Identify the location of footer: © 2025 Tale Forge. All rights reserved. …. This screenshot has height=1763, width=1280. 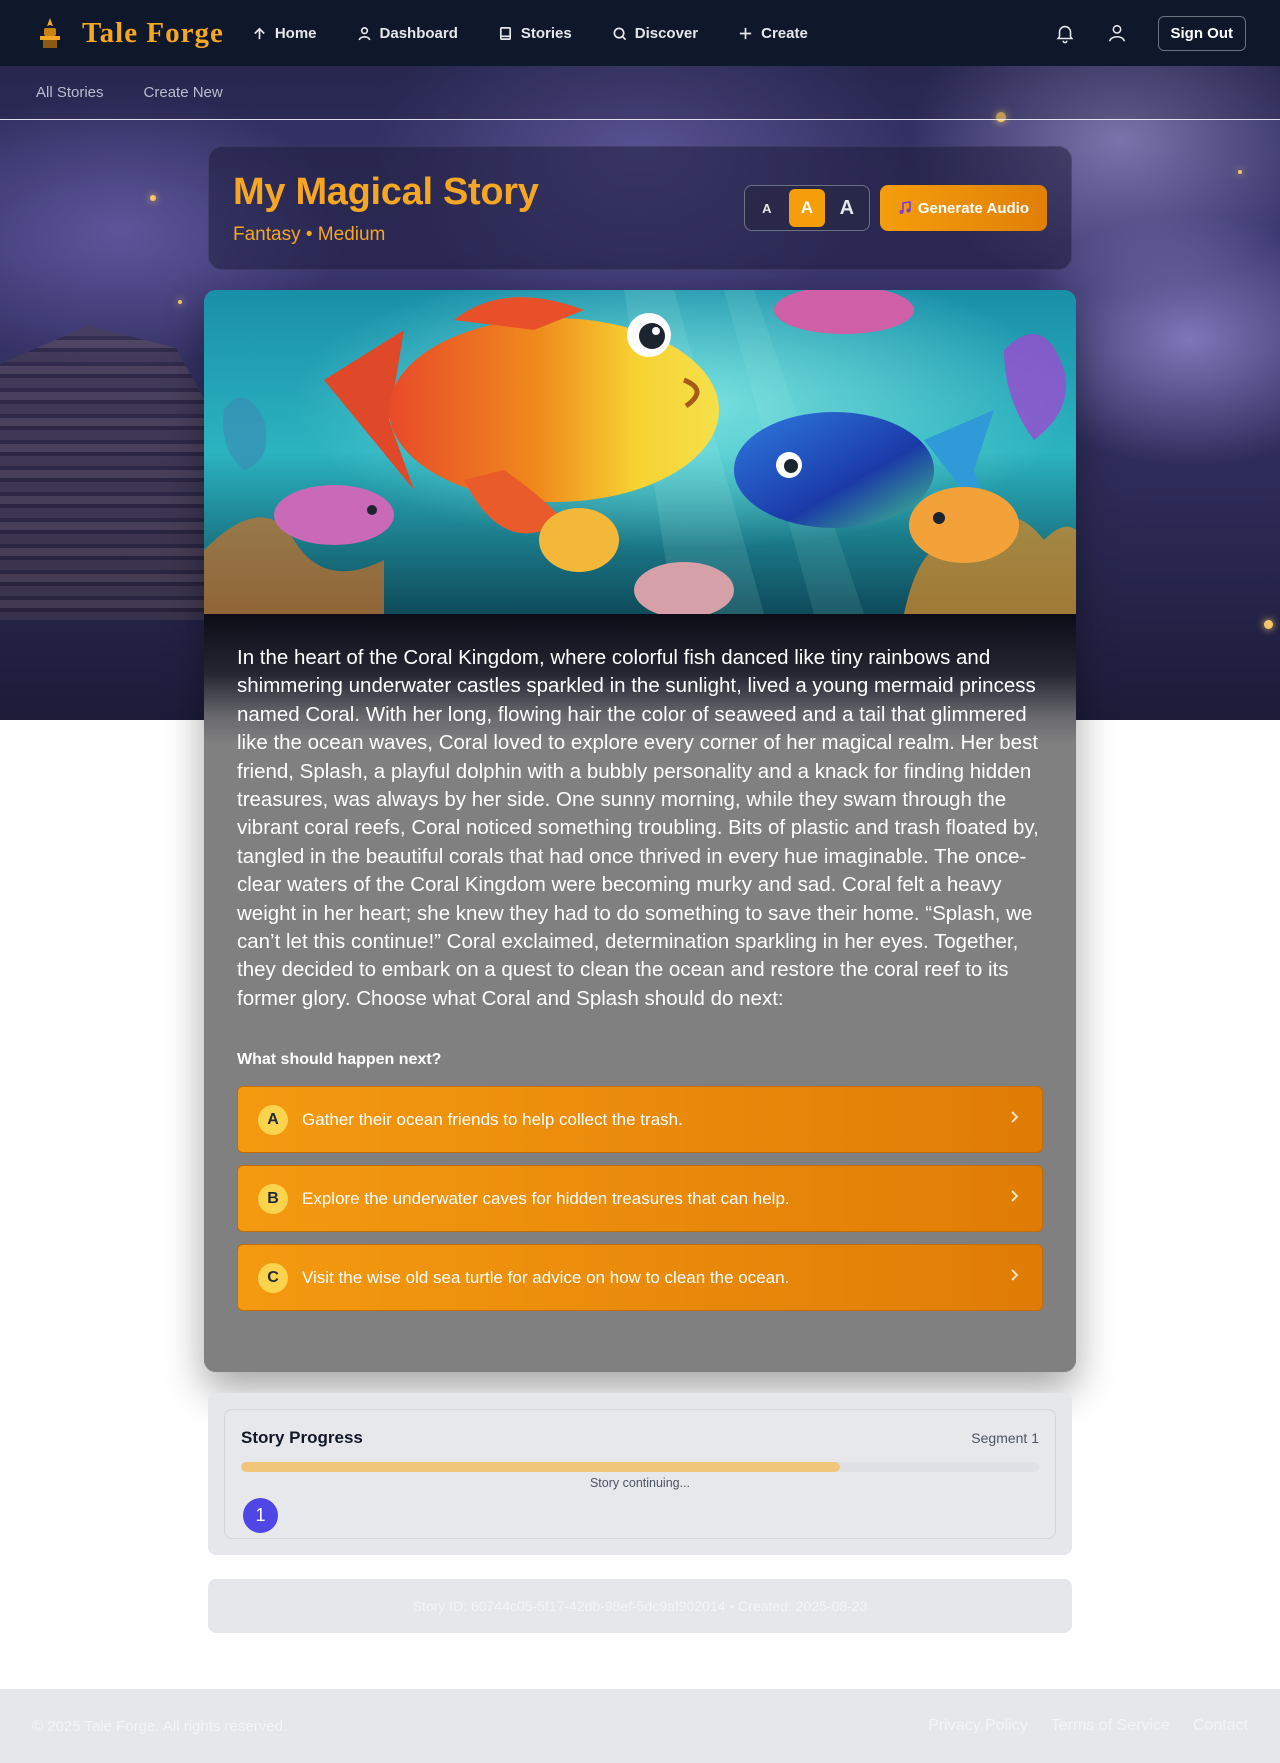
(640, 1726).